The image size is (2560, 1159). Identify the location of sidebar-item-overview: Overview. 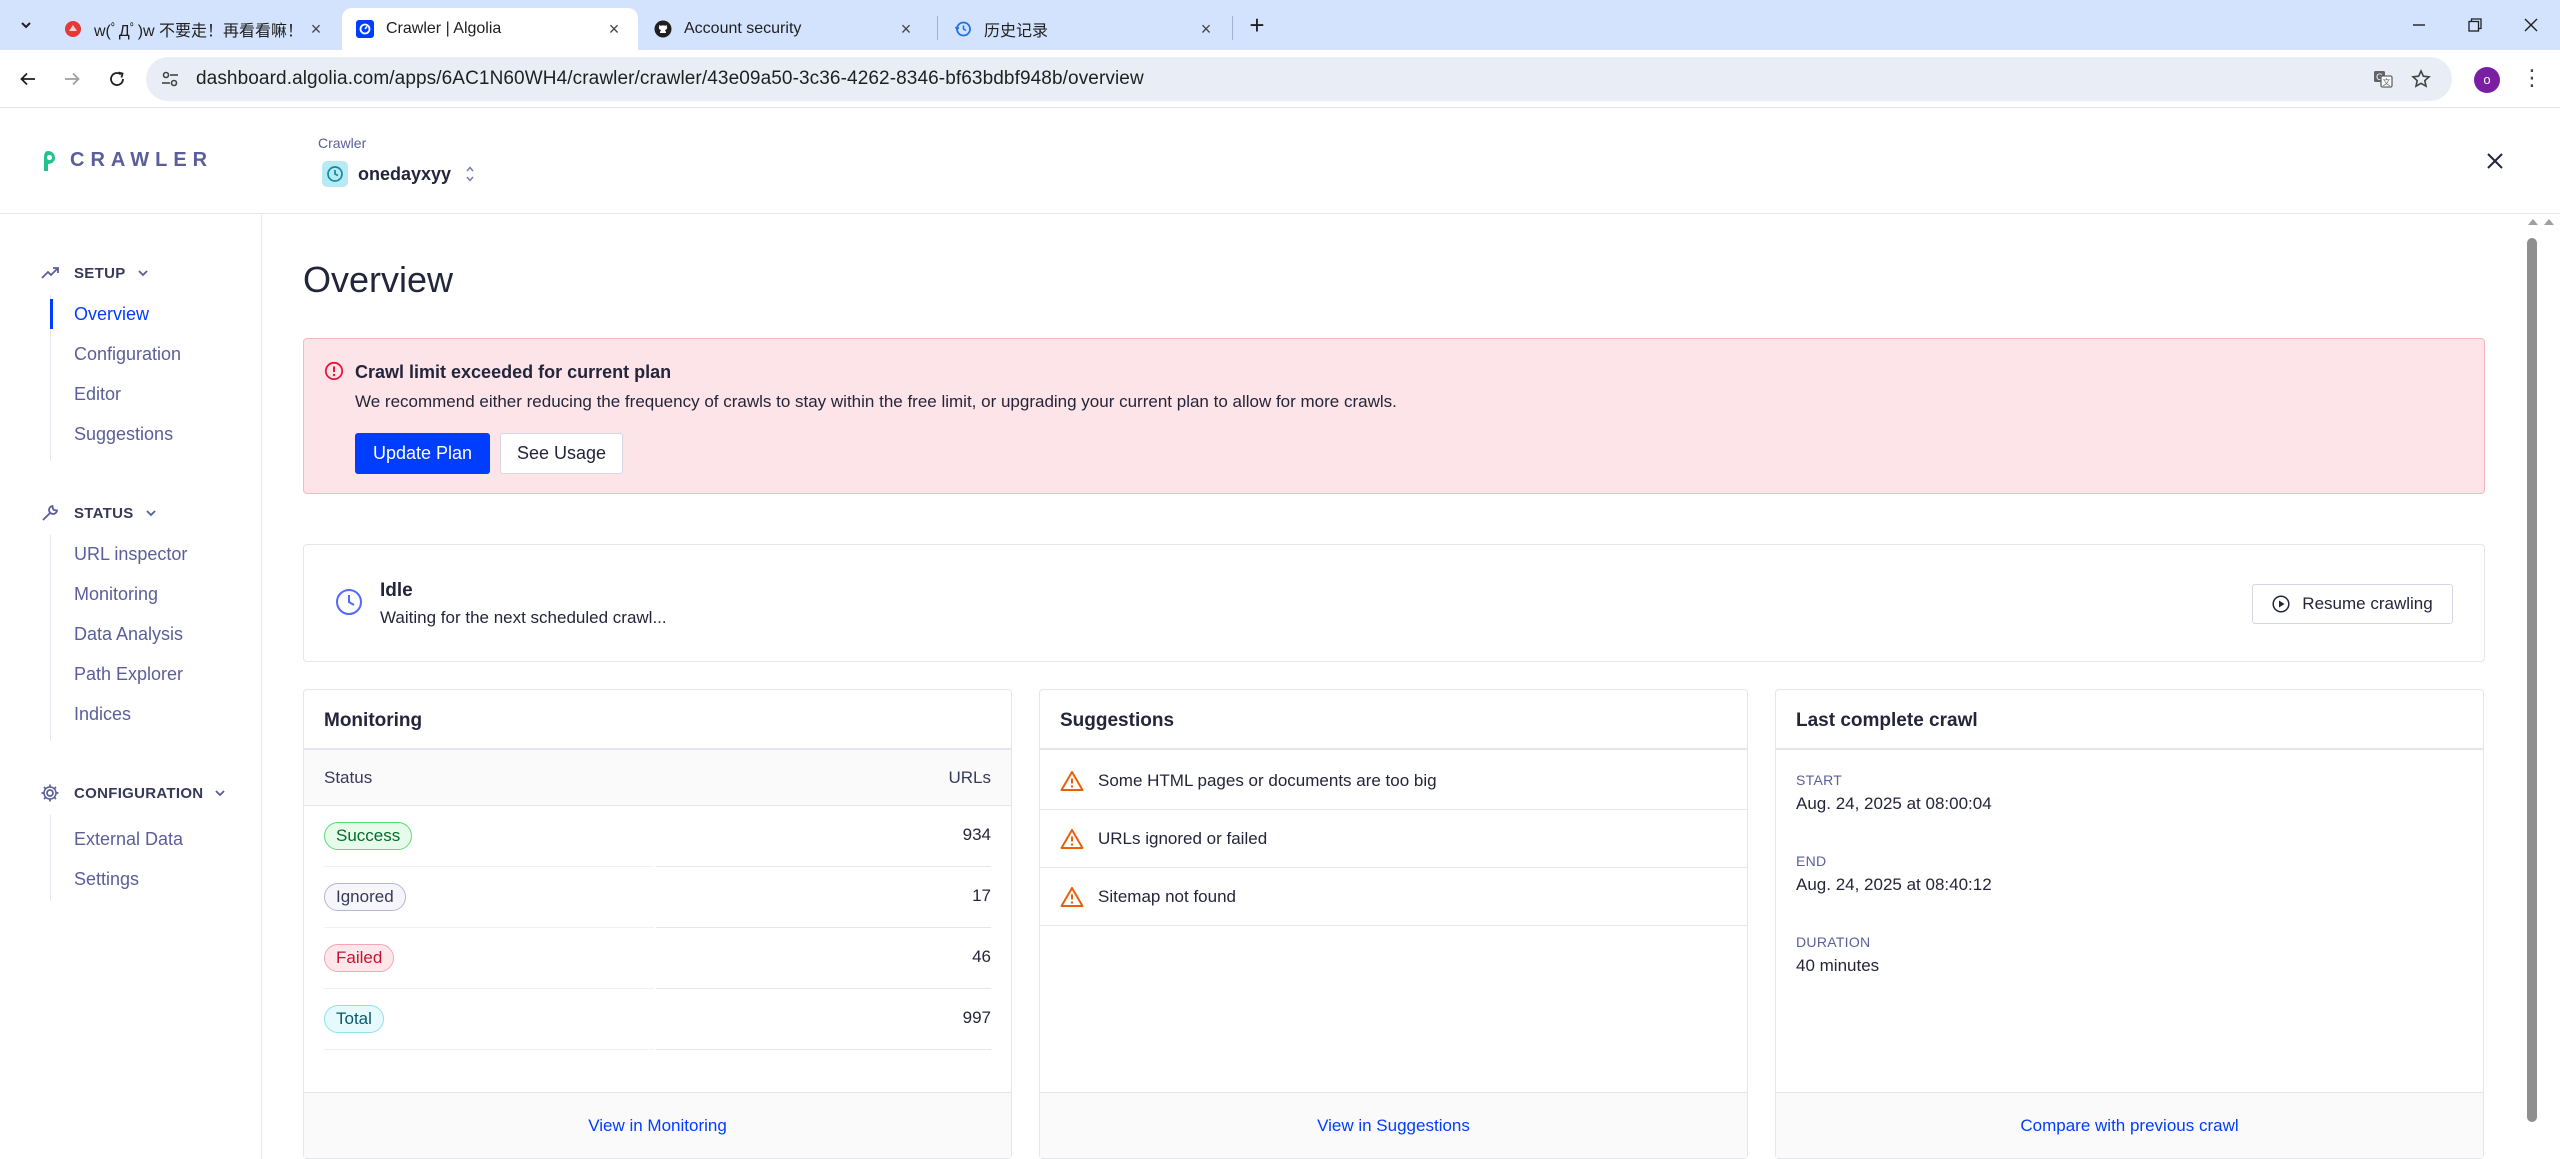
(111, 314).